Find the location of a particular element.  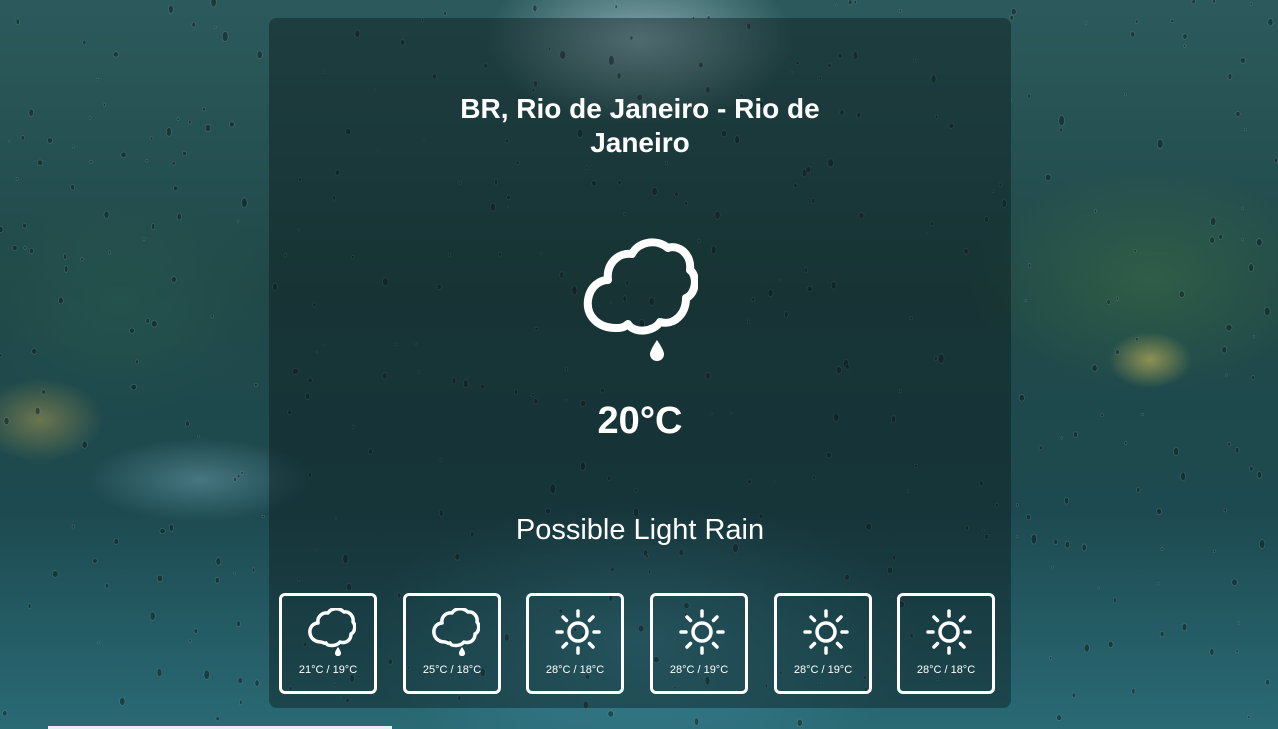

forecast-range: 25°C / 18°C is located at coordinates (452, 670).